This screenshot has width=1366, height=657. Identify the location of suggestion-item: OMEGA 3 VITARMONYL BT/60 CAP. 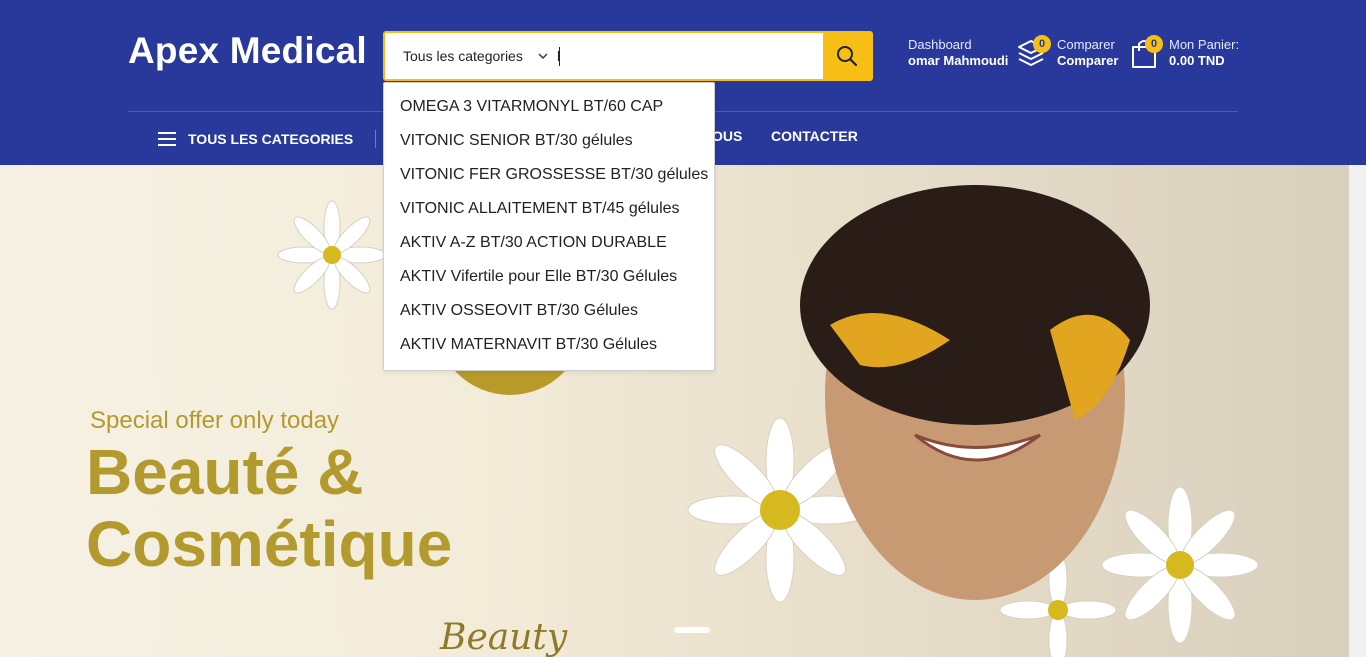
(549, 112).